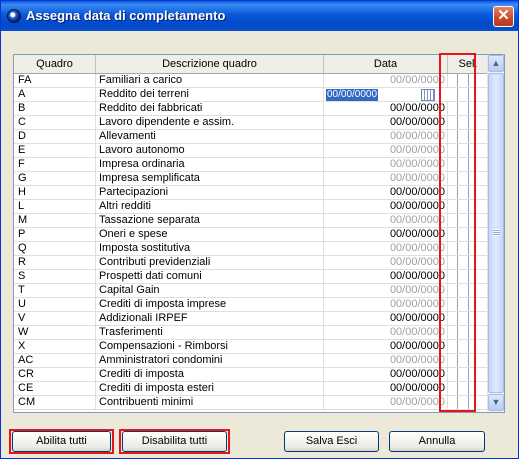  I want to click on annulla-button: Annulla, so click(437, 441).